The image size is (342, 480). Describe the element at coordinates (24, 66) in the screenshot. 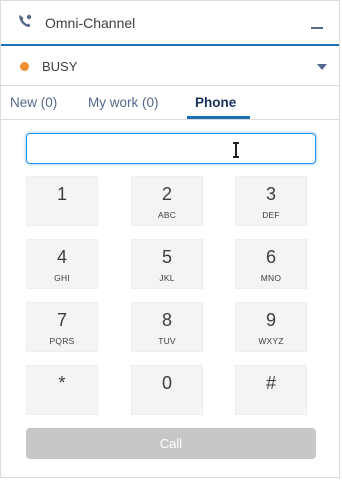

I see `status-indicator-dot` at that location.